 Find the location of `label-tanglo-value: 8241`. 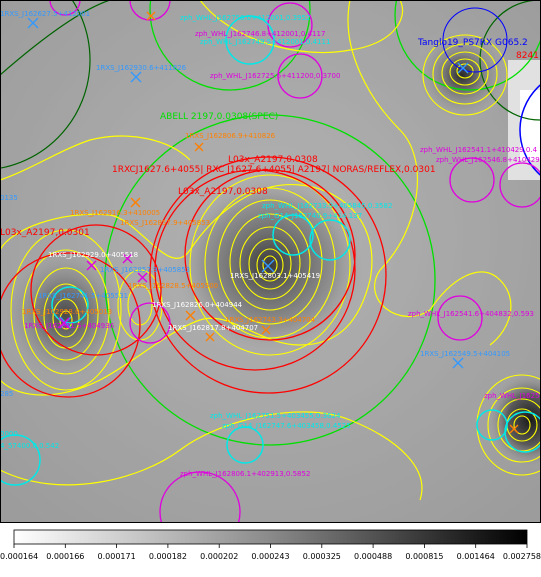

label-tanglo-value: 8241 is located at coordinates (527, 56).